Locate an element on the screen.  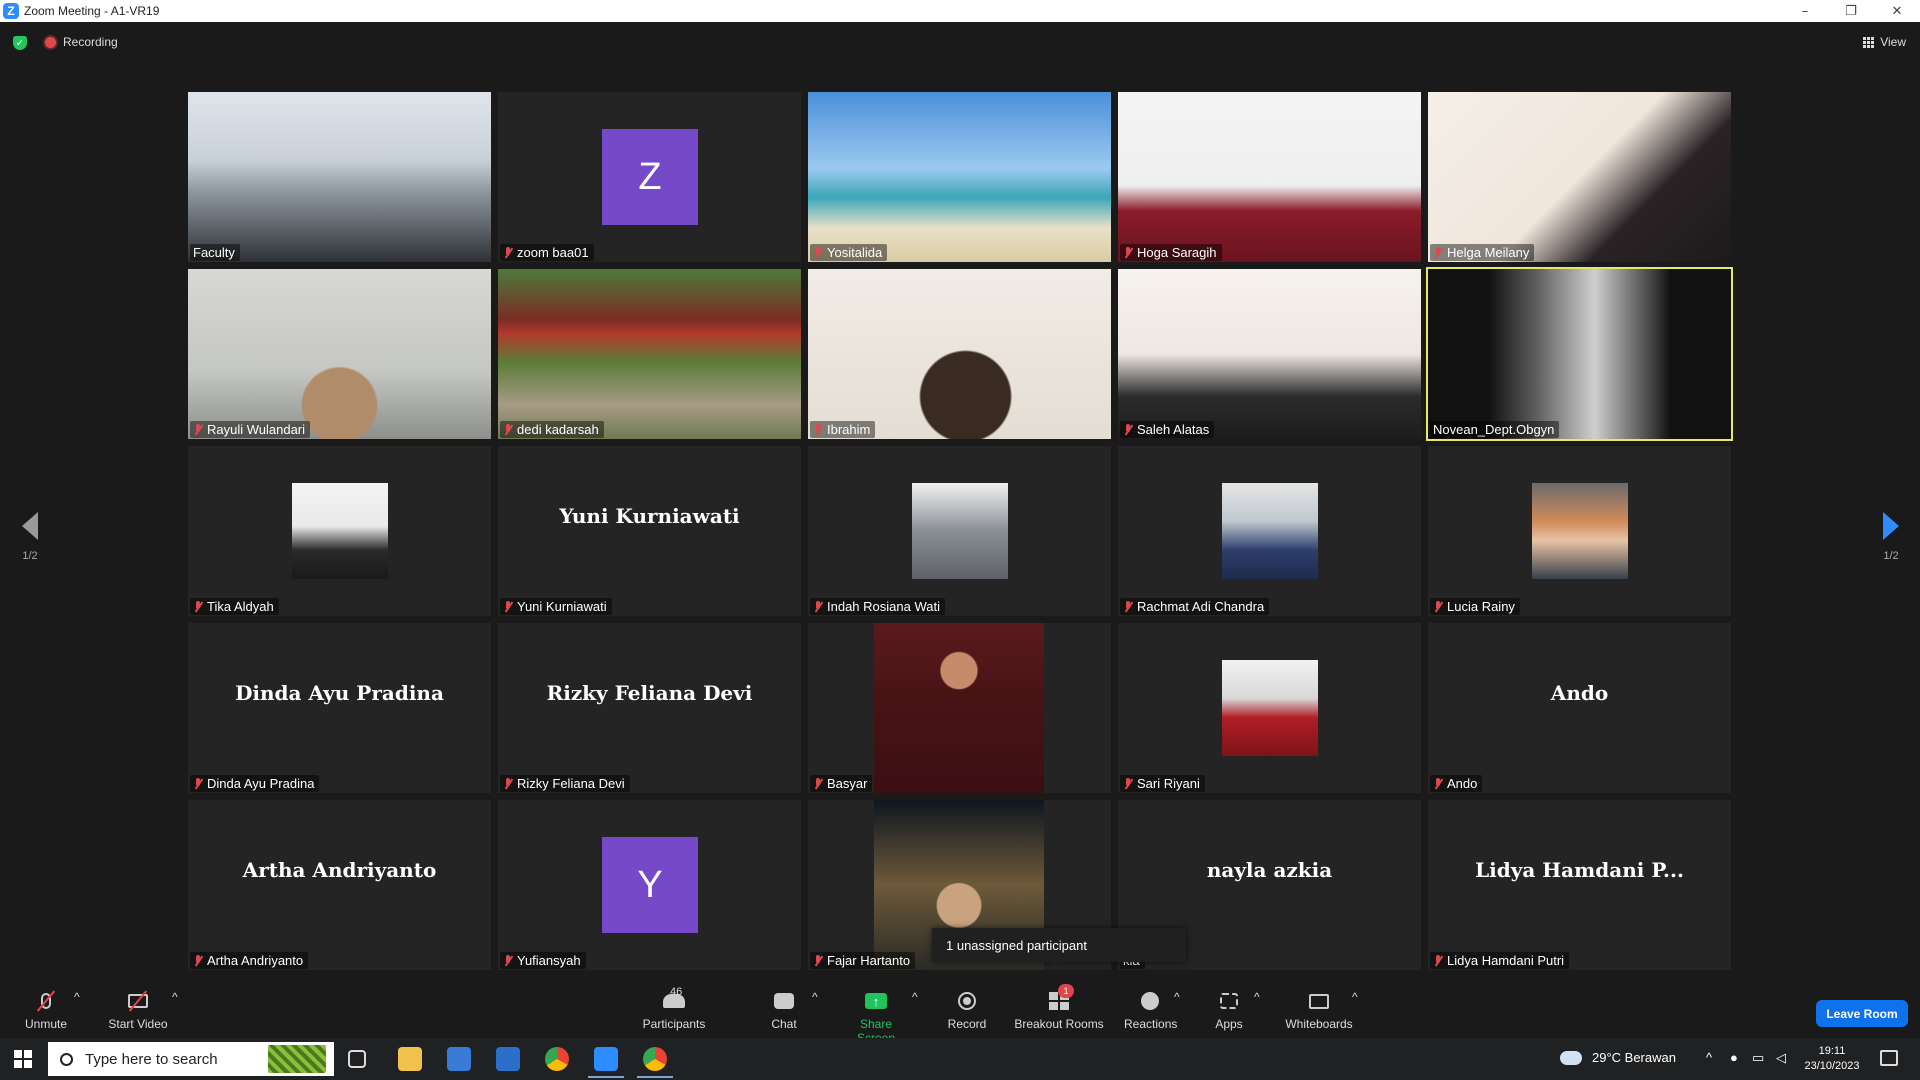
participant-tile: Zzoom baa01 is located at coordinates (649, 177).